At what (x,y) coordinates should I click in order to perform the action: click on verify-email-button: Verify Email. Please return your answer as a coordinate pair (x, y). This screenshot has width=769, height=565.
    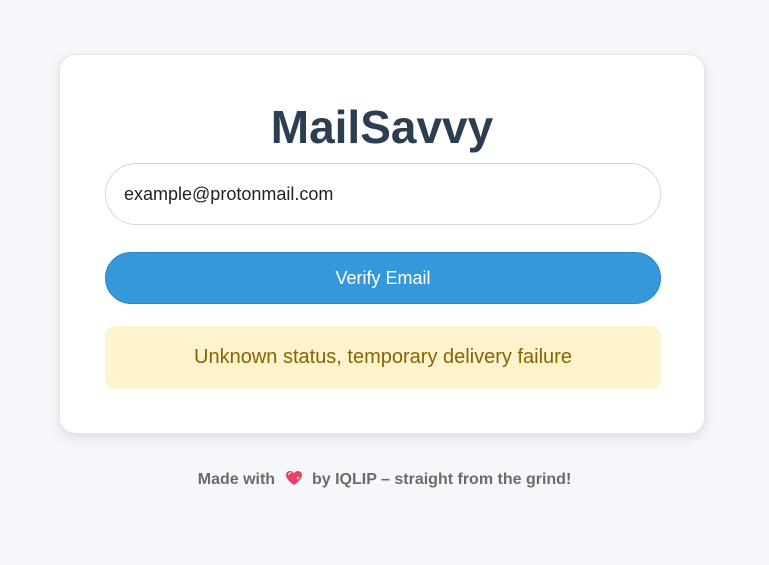
    Looking at the image, I should click on (383, 278).